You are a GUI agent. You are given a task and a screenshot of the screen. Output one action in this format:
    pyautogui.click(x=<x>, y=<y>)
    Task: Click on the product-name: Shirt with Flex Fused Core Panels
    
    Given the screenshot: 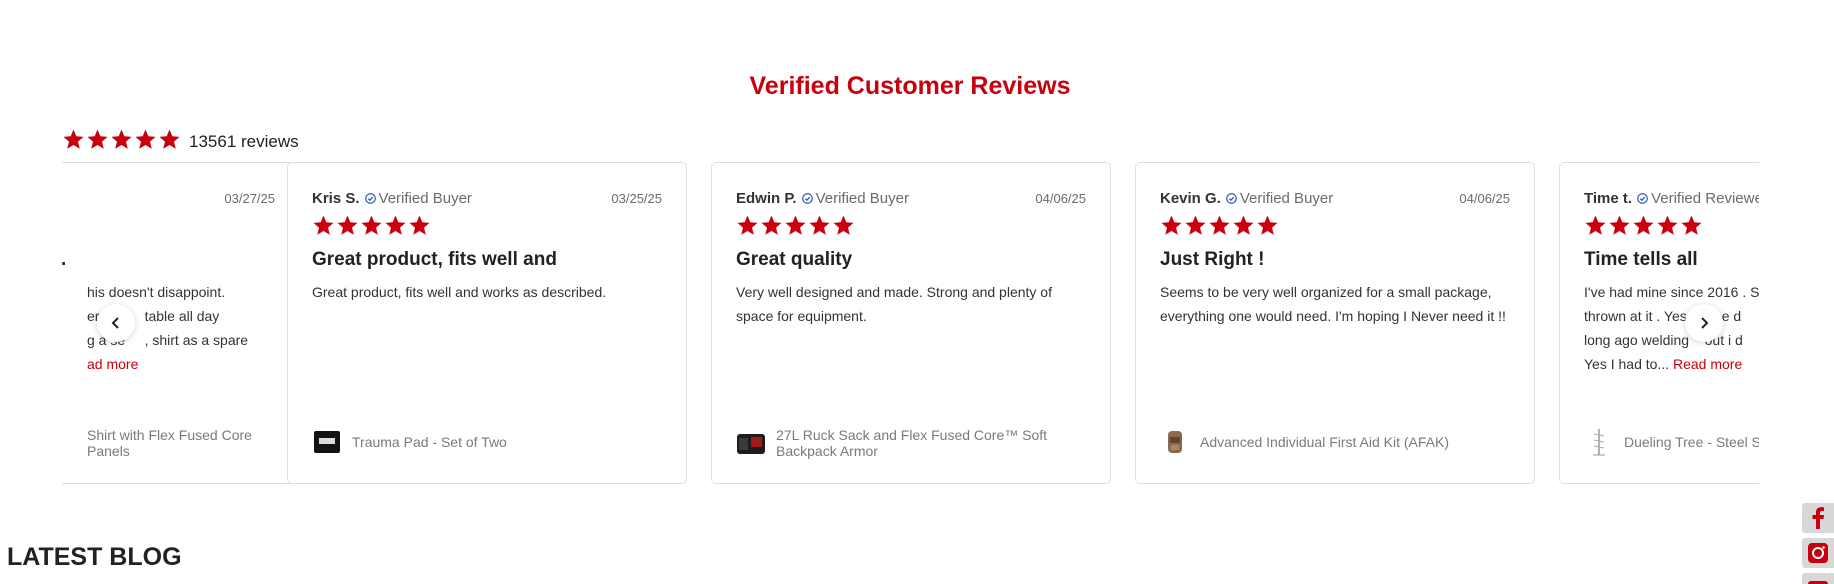 What is the action you would take?
    pyautogui.click(x=169, y=443)
    